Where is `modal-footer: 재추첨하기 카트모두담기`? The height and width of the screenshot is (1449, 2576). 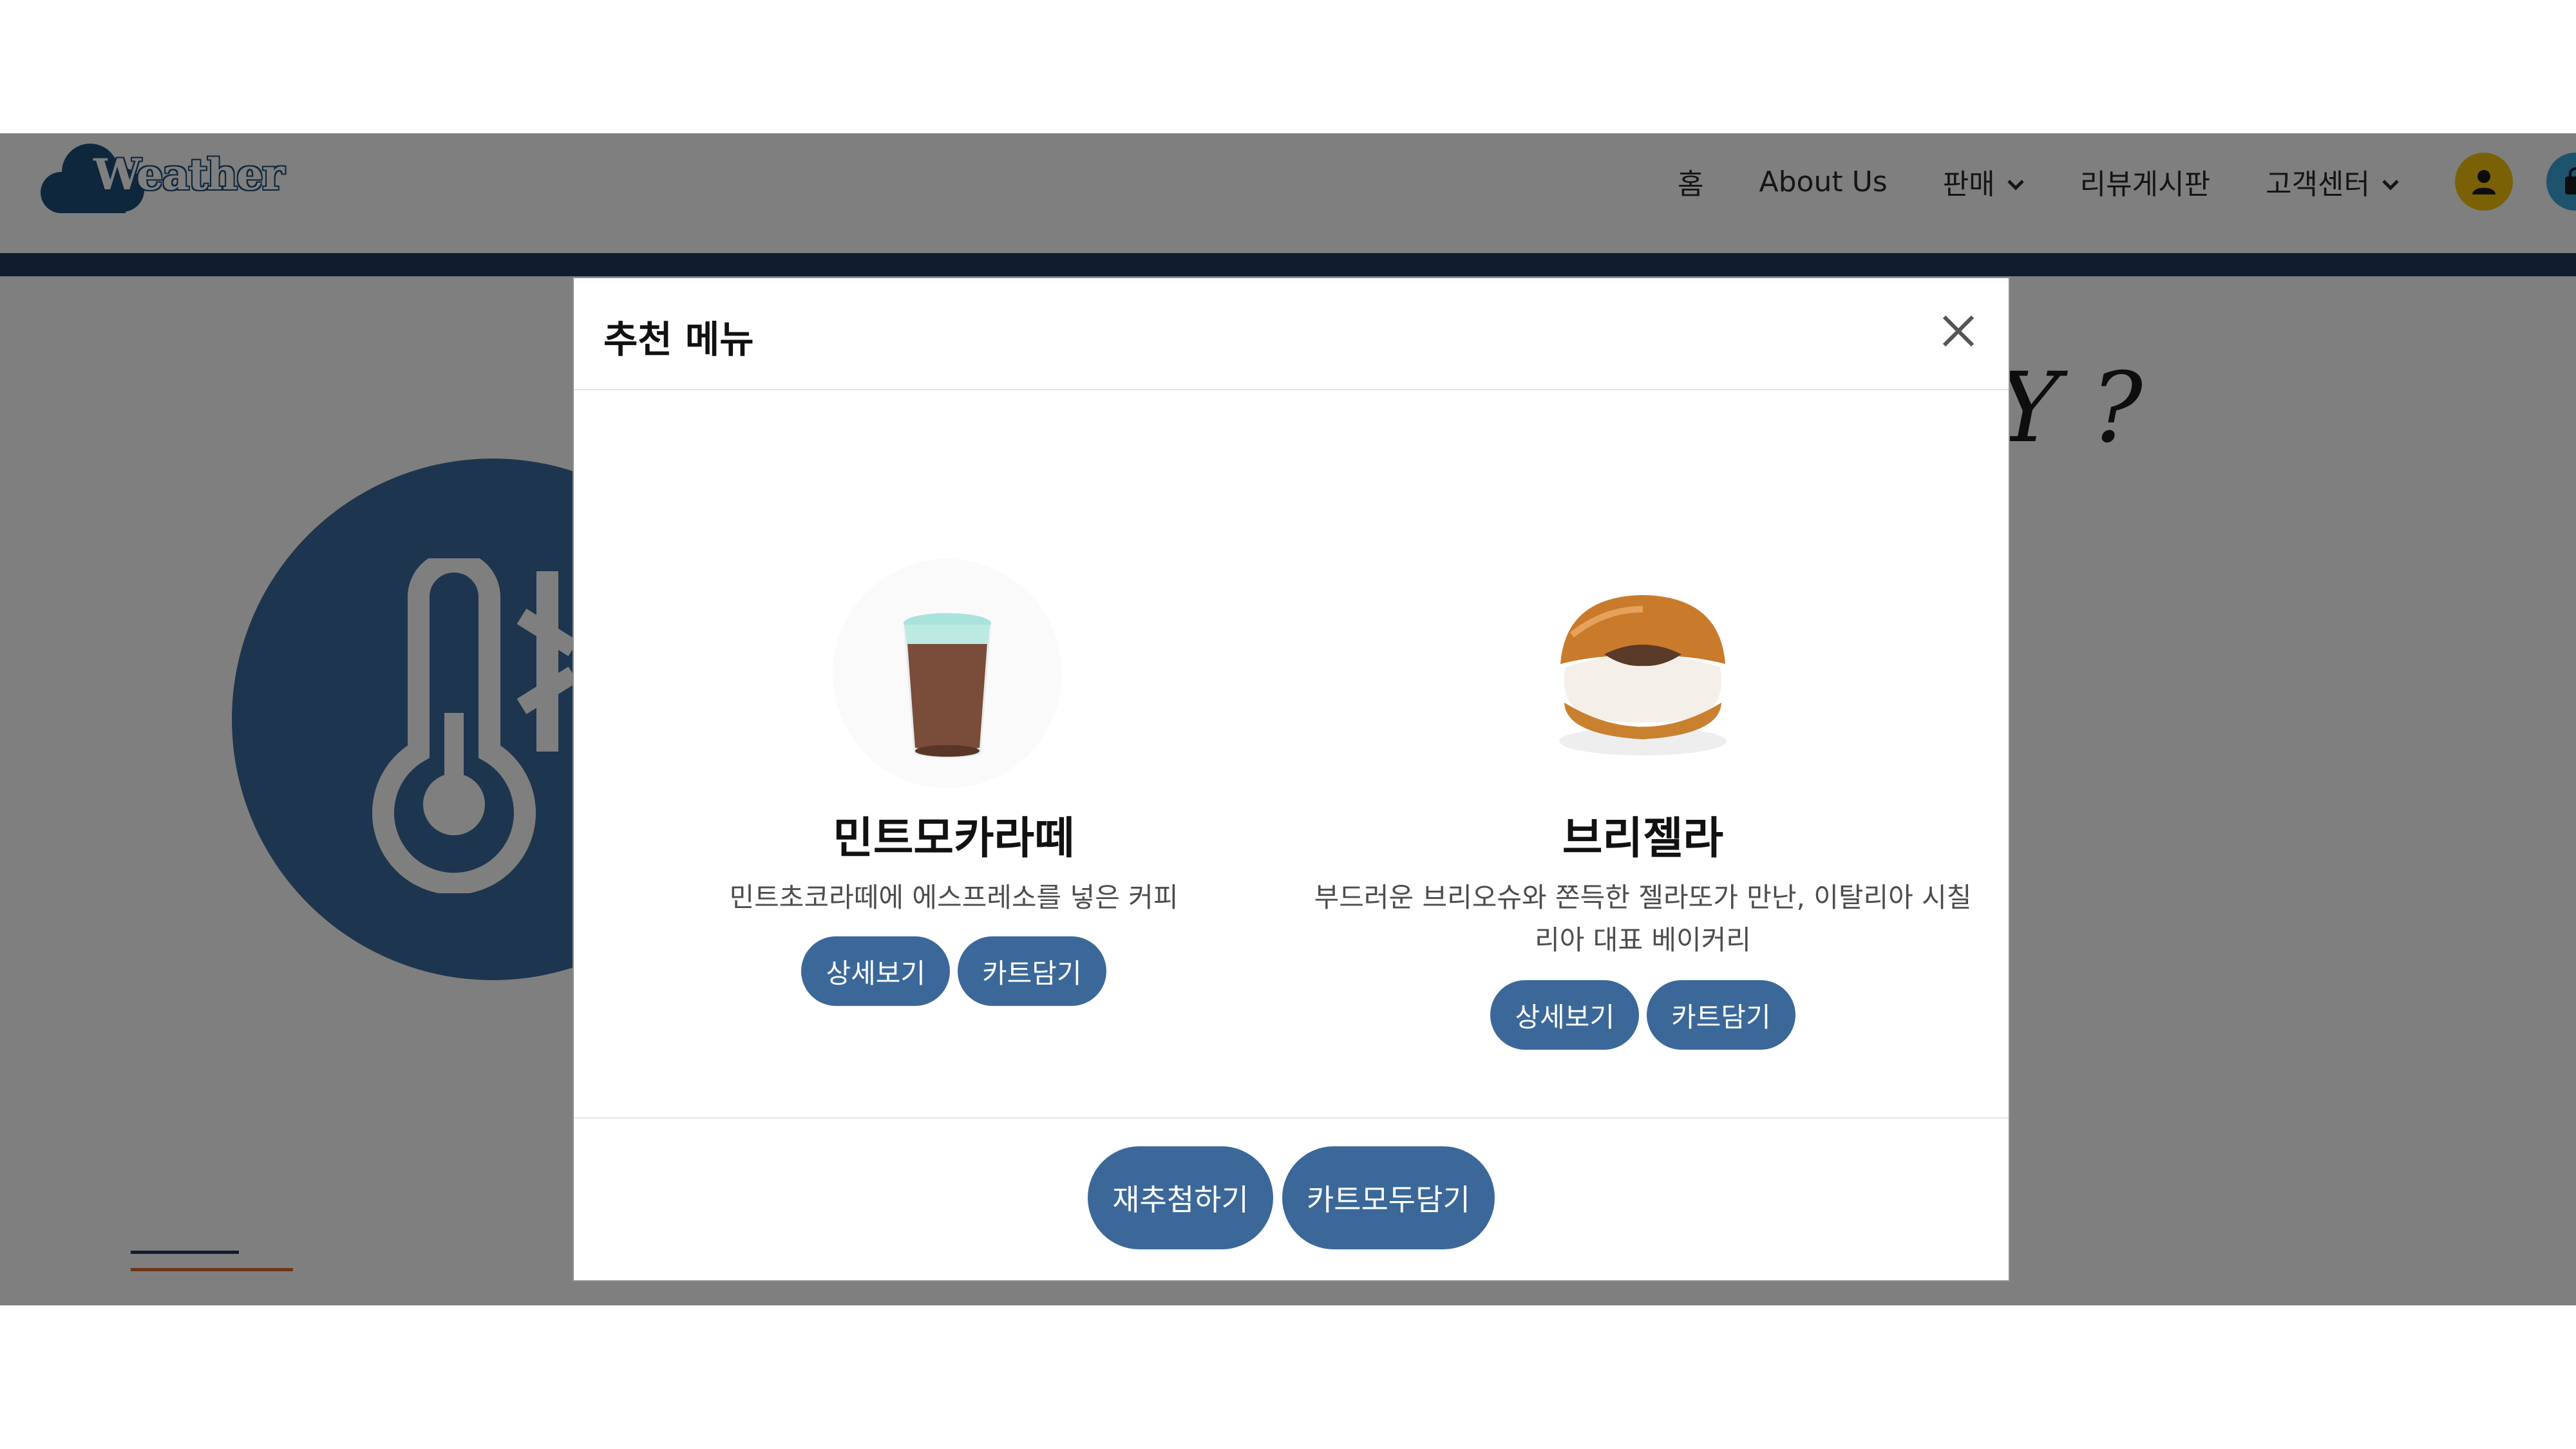 modal-footer: 재추첨하기 카트모두담기 is located at coordinates (1291, 1199).